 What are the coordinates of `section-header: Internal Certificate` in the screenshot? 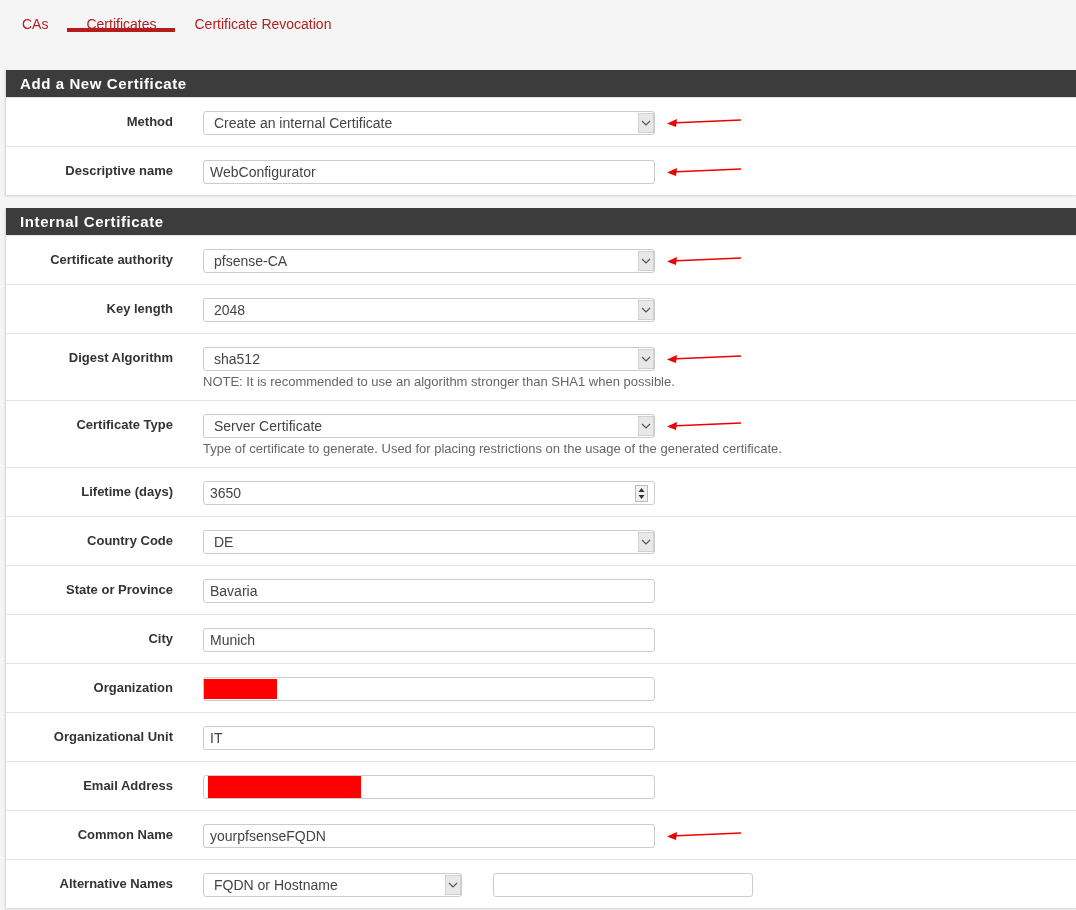 It's located at (541, 221).